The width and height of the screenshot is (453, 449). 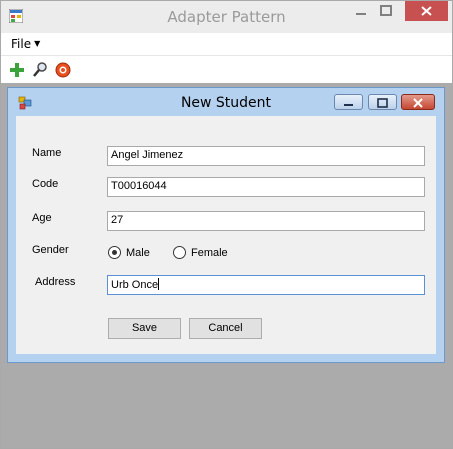 I want to click on menu-file: File ▼, so click(x=25, y=44).